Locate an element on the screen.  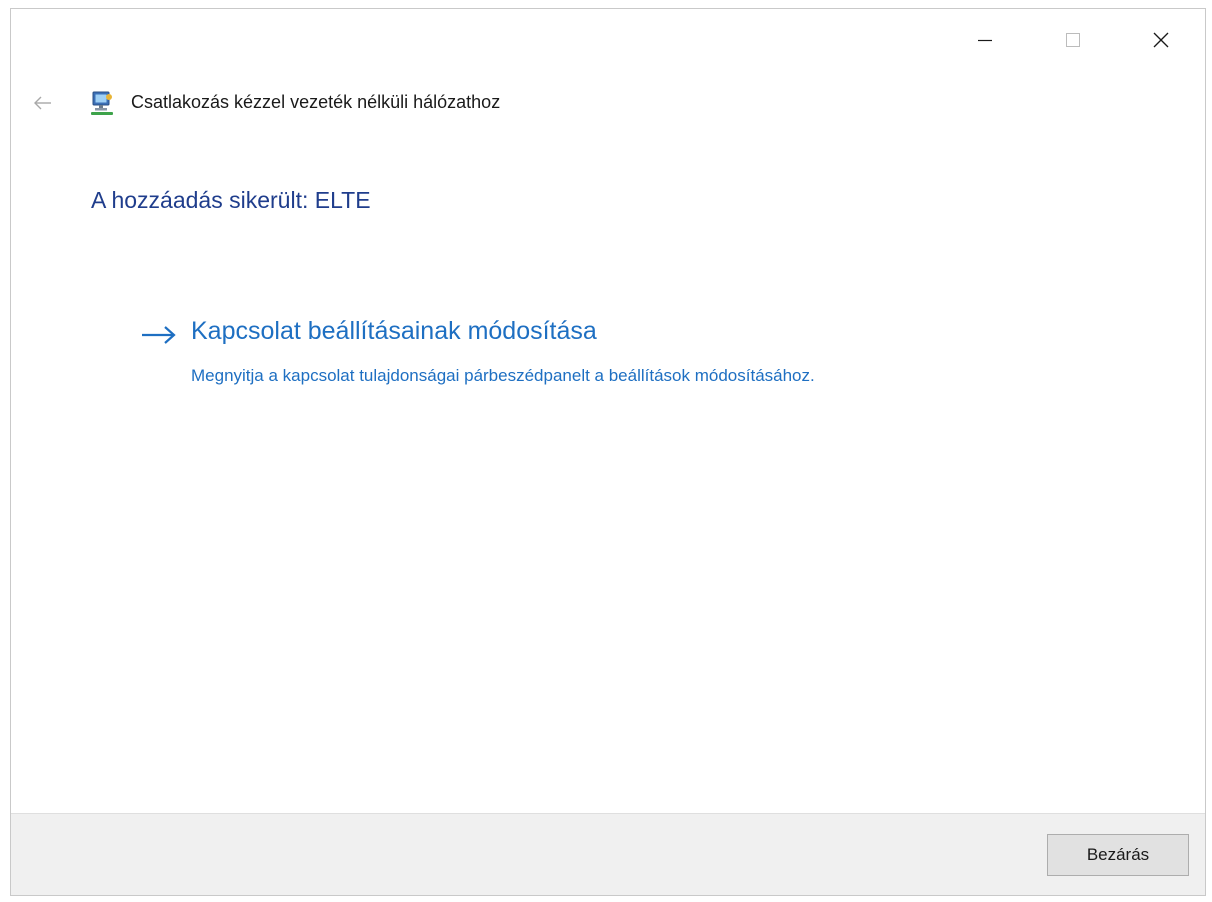
back-arrow-icon is located at coordinates (42, 103).